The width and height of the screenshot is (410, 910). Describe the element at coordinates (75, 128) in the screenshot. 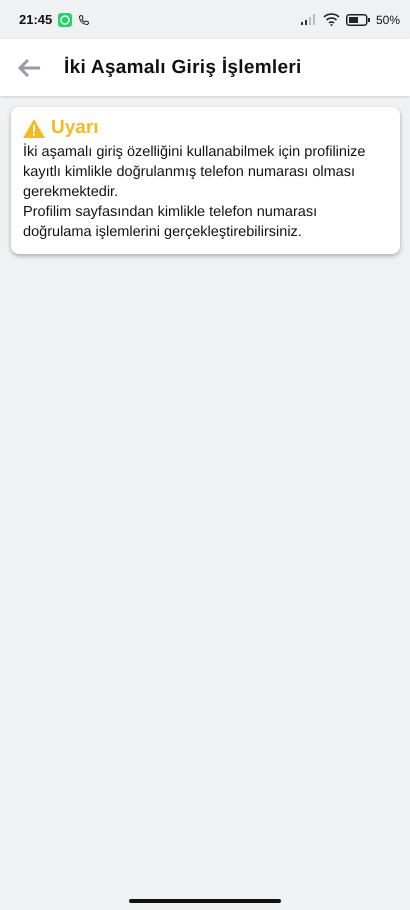

I see `warning-title: Uyarı` at that location.